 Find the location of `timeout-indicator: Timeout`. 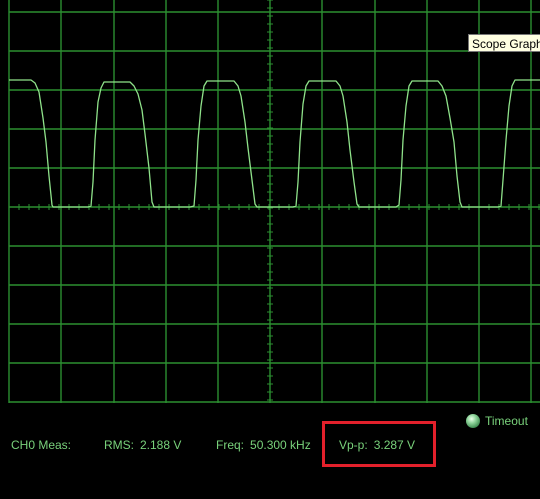

timeout-indicator: Timeout is located at coordinates (497, 420).